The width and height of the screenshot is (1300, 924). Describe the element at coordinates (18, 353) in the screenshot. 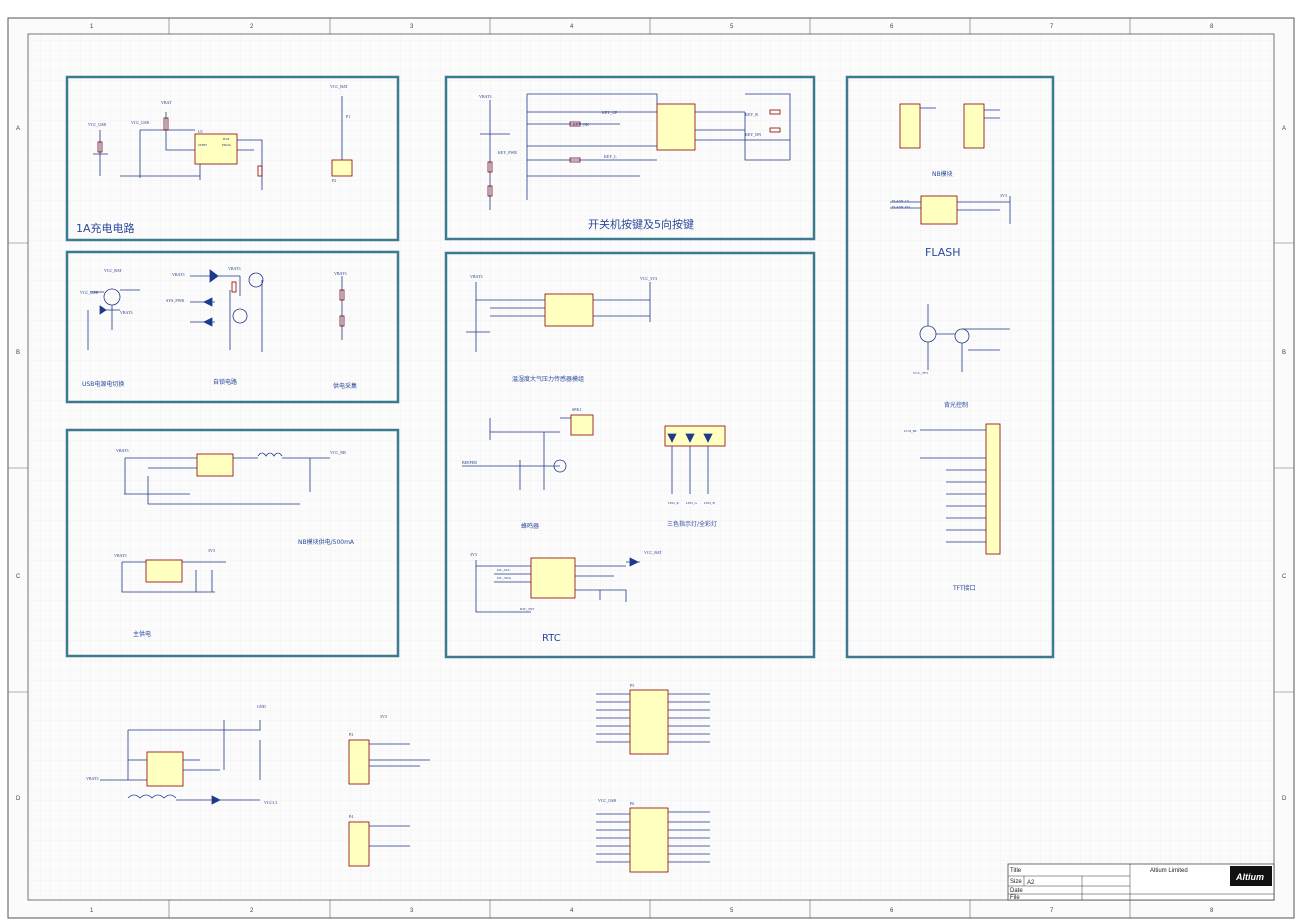

I see `row-label-left-B: B` at that location.